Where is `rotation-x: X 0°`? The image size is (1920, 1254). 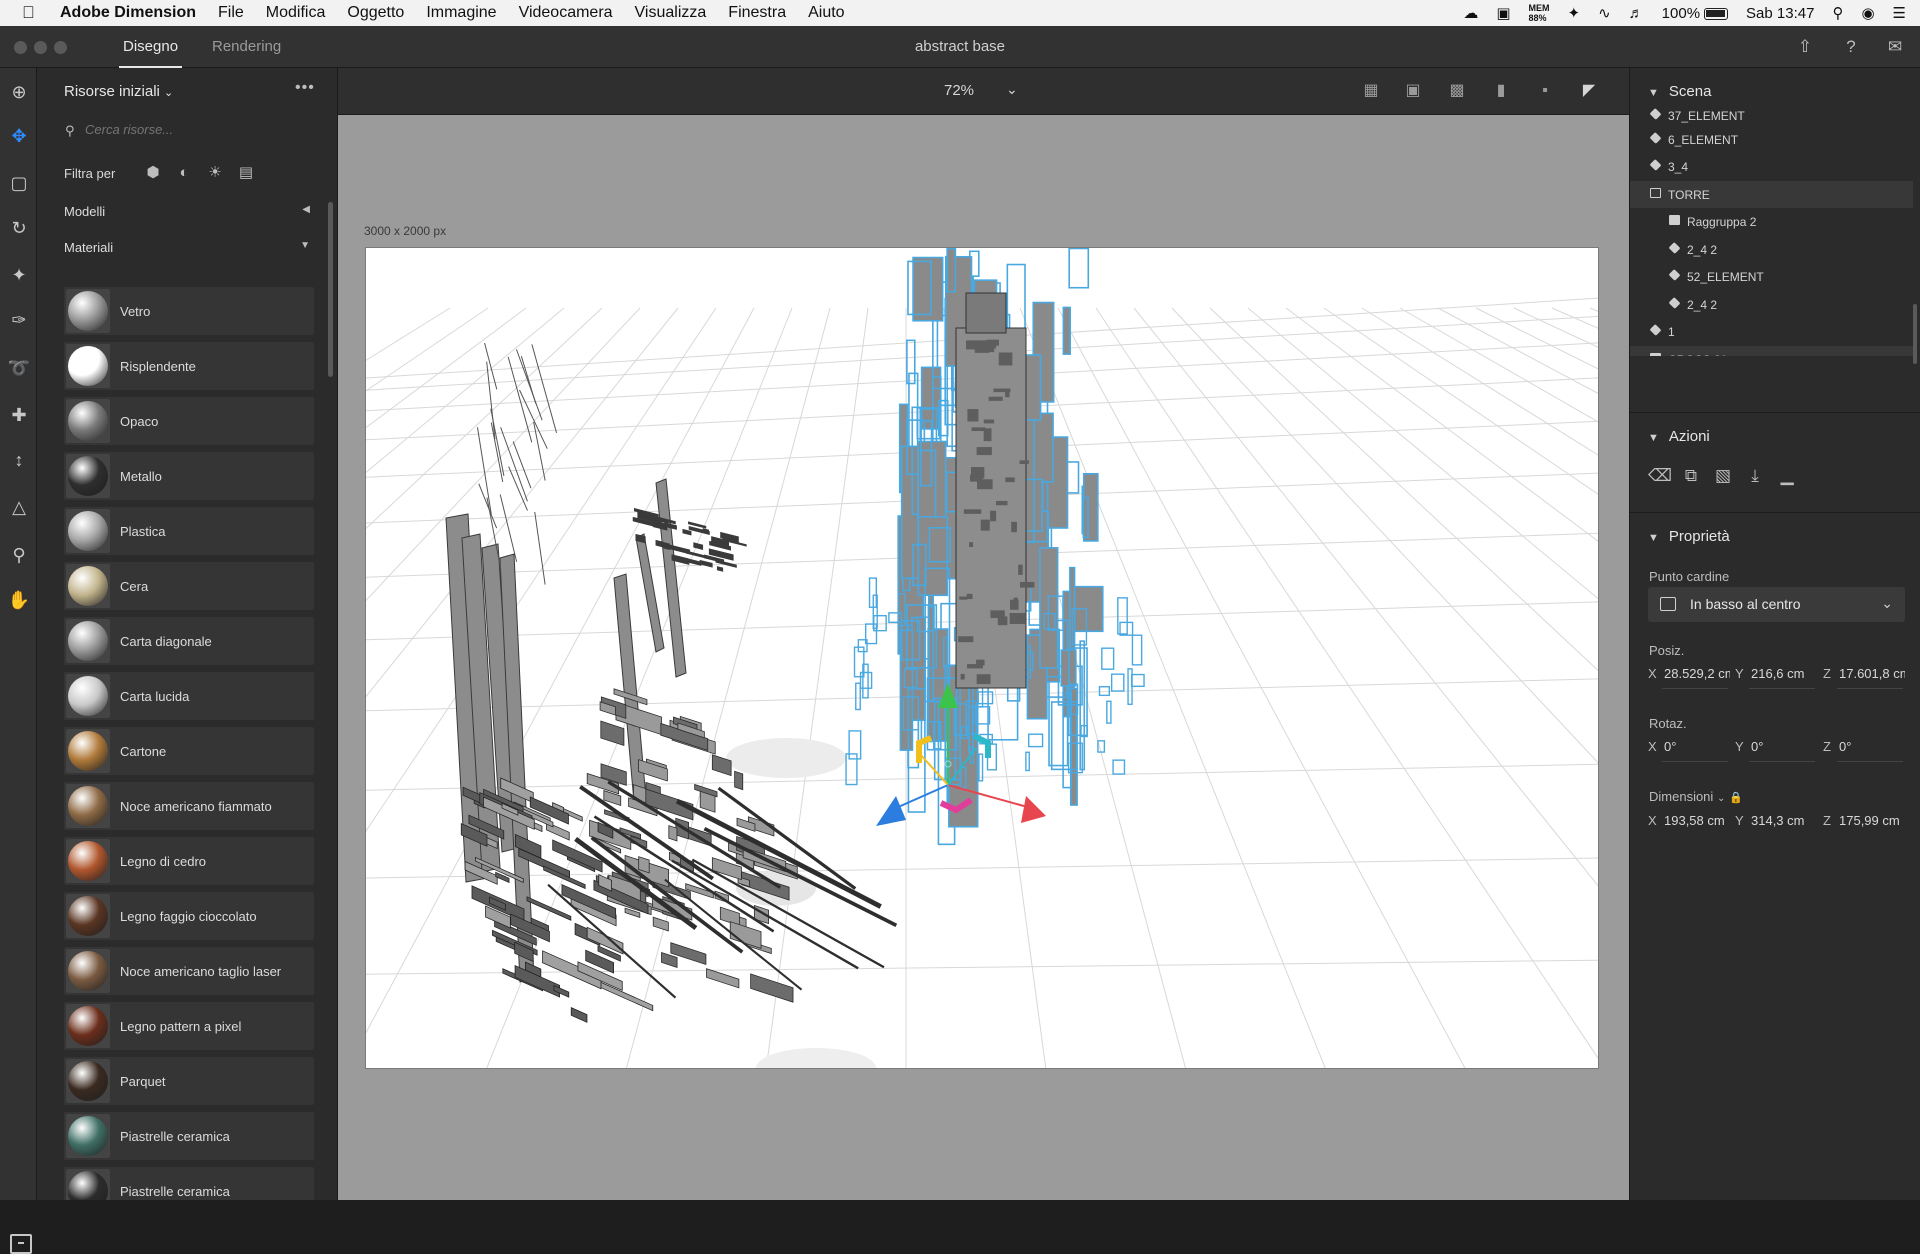
rotation-x: X 0° is located at coordinates (1690, 748).